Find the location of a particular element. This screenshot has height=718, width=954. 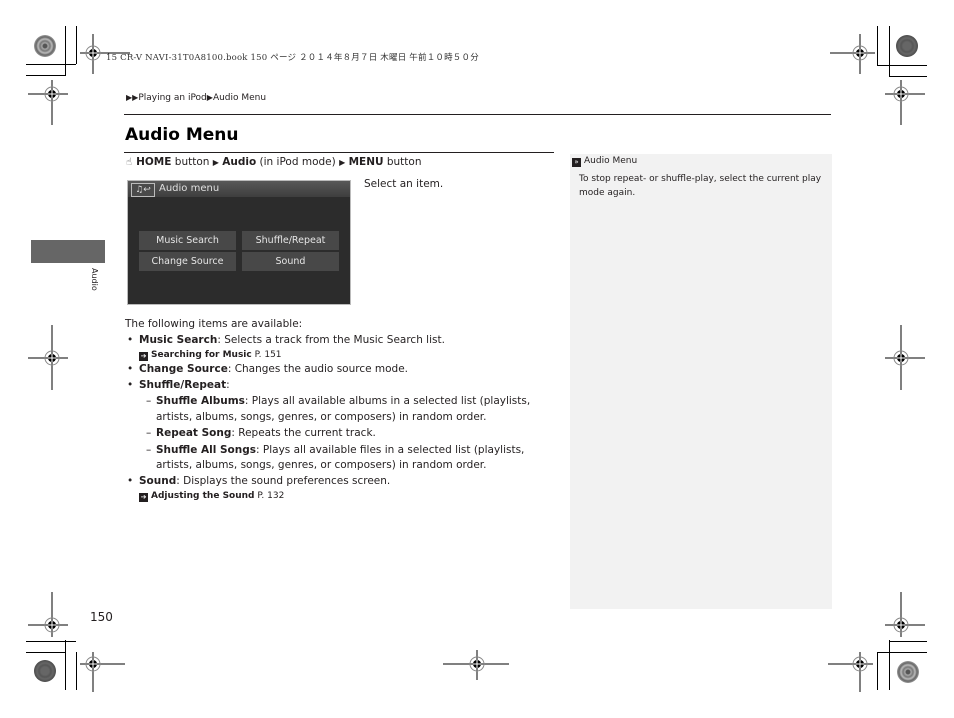

page-number: 150 is located at coordinates (101, 617).